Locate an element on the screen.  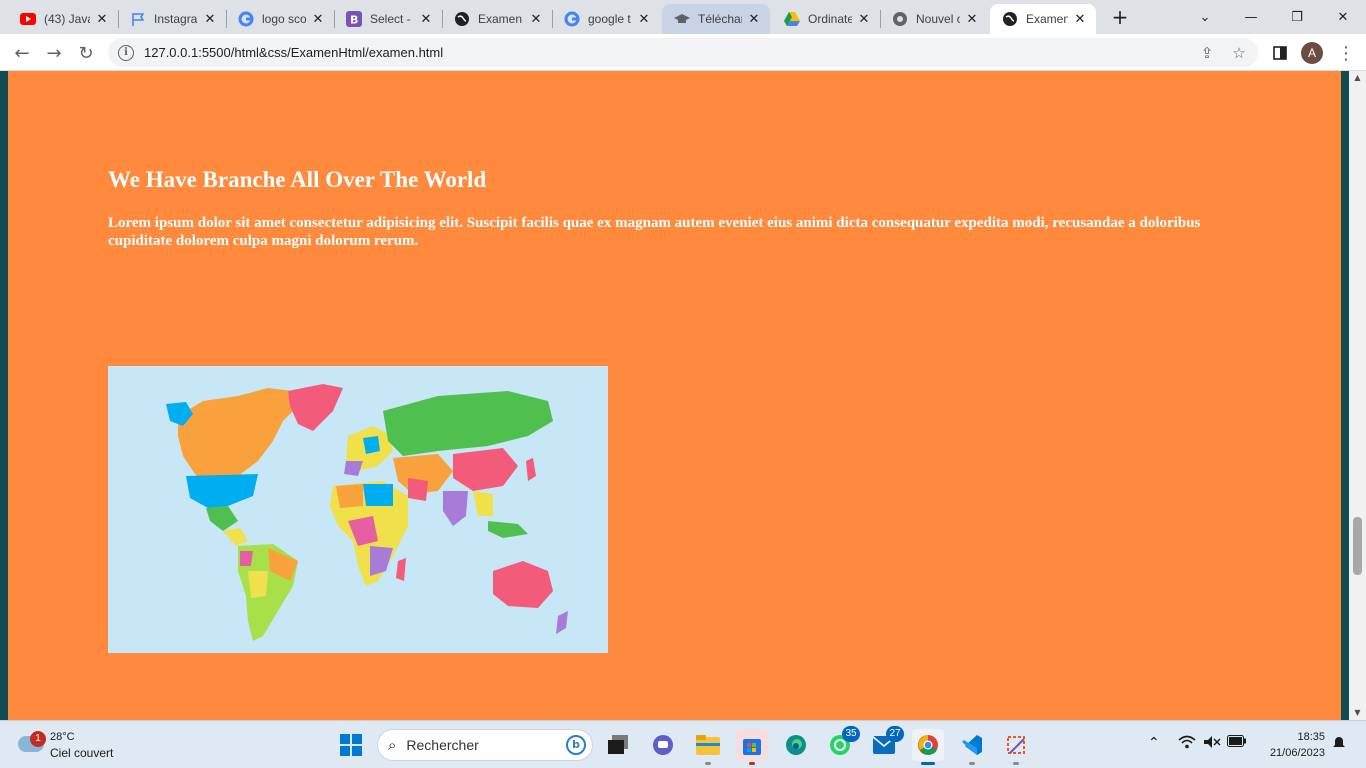
file-explorer-icon is located at coordinates (708, 747).